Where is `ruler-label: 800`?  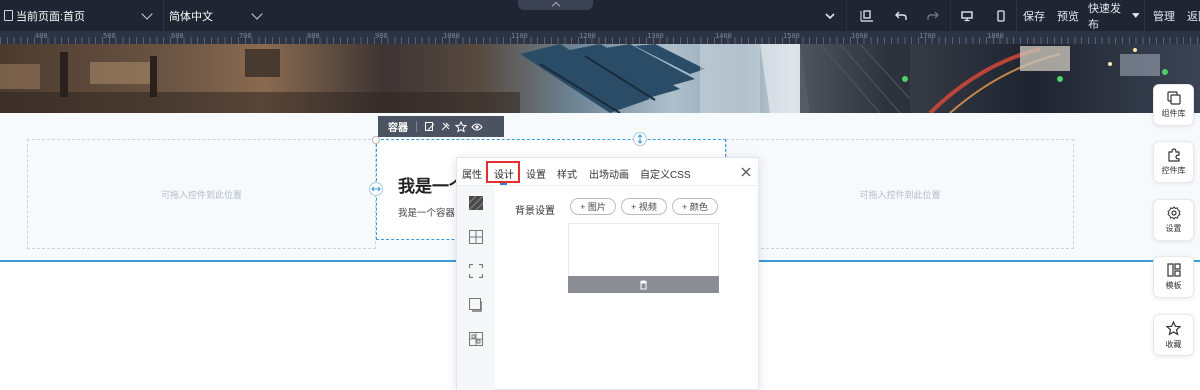
ruler-label: 800 is located at coordinates (313, 36).